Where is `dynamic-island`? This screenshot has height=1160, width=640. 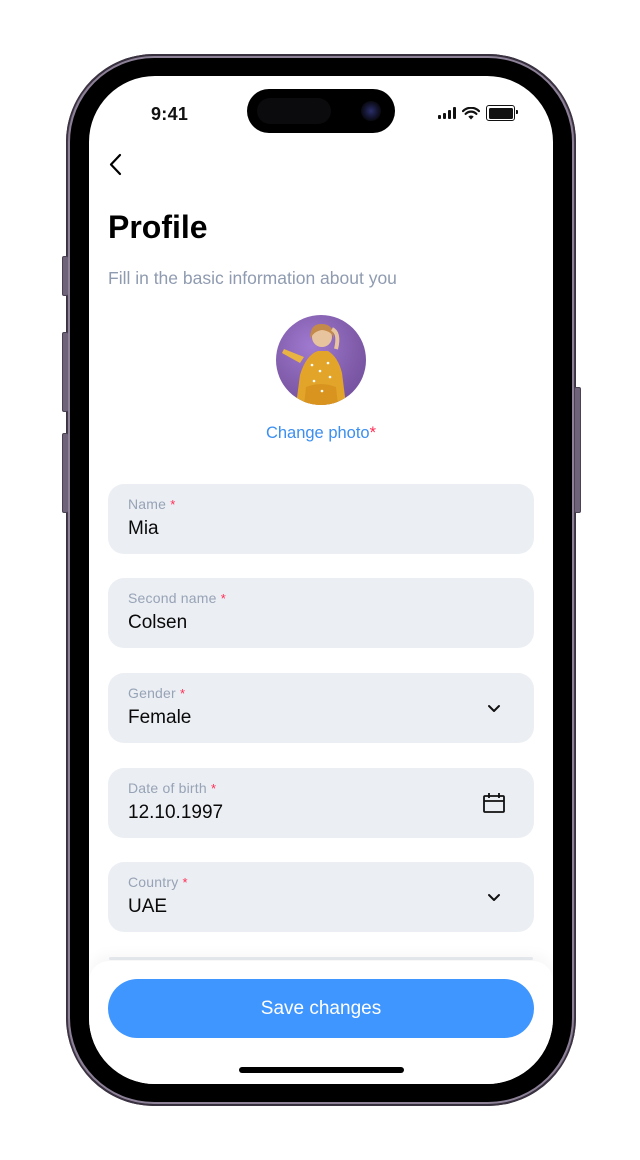
dynamic-island is located at coordinates (321, 111).